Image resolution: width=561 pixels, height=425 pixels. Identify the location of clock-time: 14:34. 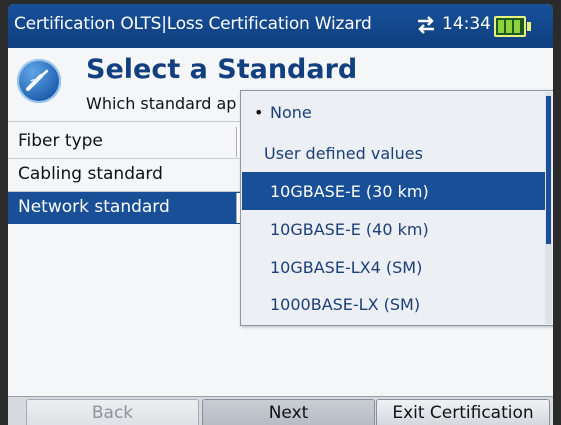
(466, 24).